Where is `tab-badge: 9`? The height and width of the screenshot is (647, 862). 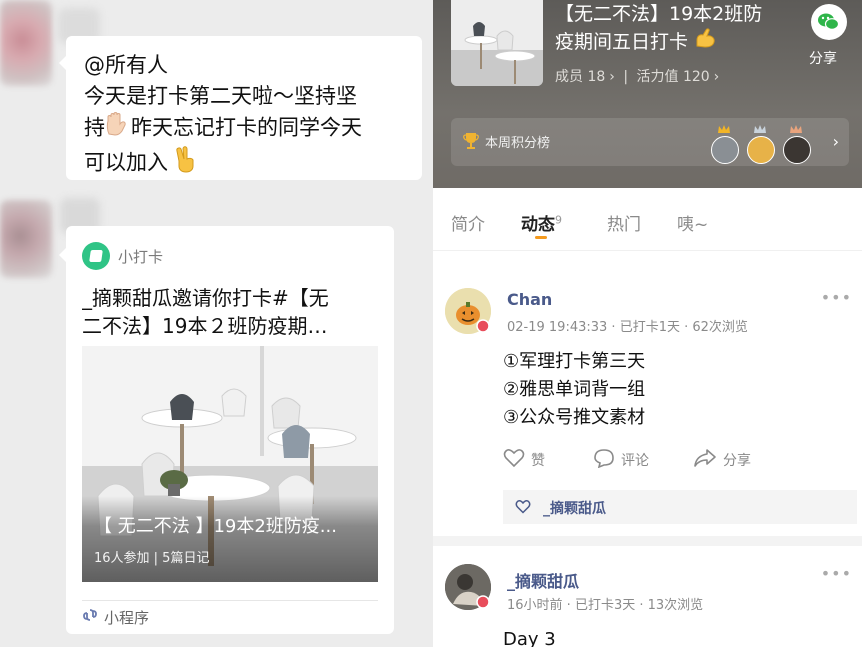
tab-badge: 9 is located at coordinates (558, 220).